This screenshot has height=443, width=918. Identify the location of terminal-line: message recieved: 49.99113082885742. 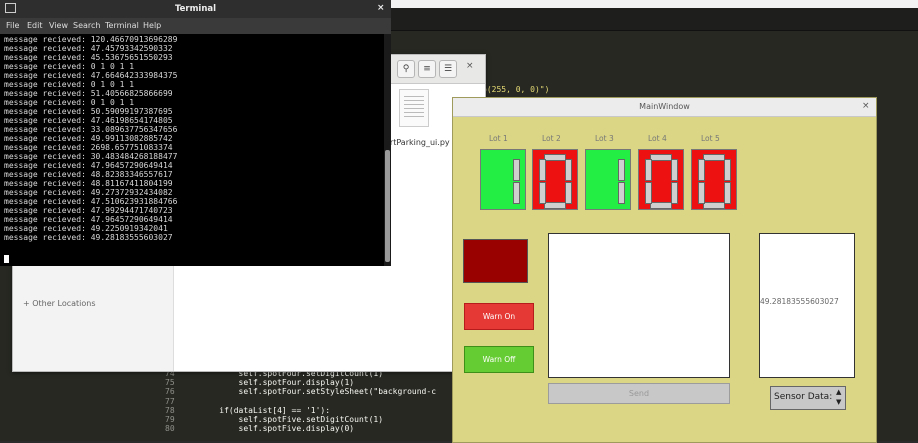
(88, 138).